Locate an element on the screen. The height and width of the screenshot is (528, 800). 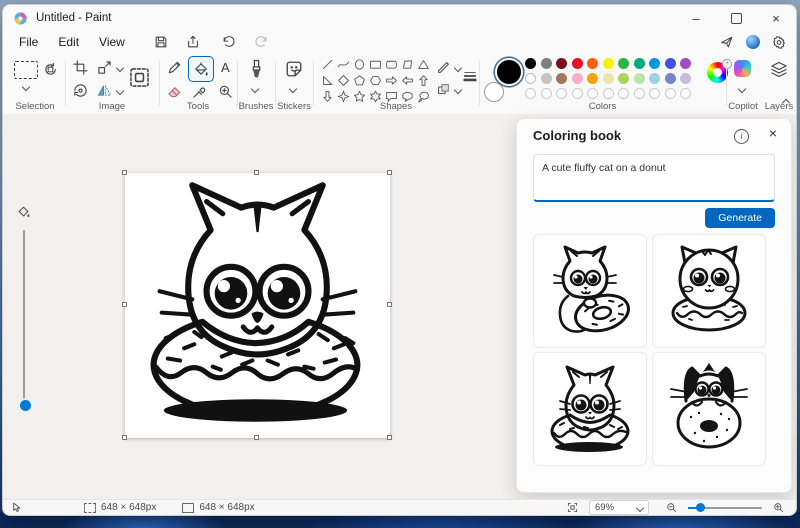
crop-icon is located at coordinates (80, 67).